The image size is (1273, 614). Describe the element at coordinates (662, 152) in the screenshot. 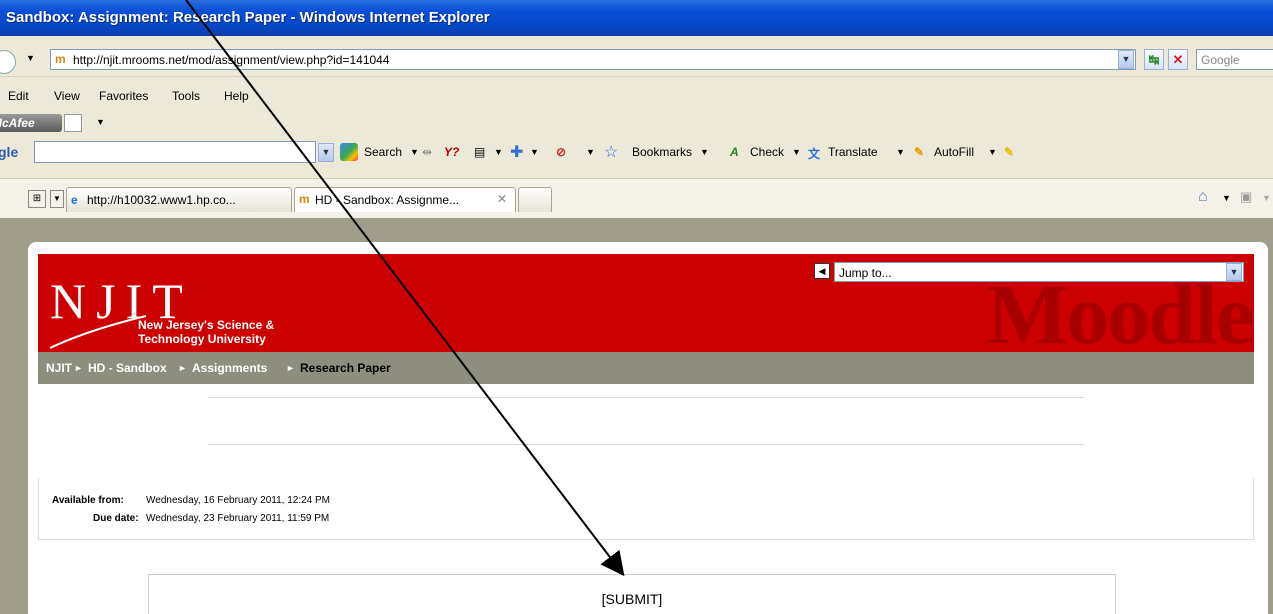

I see `bookmarks-button: Bookmarks` at that location.